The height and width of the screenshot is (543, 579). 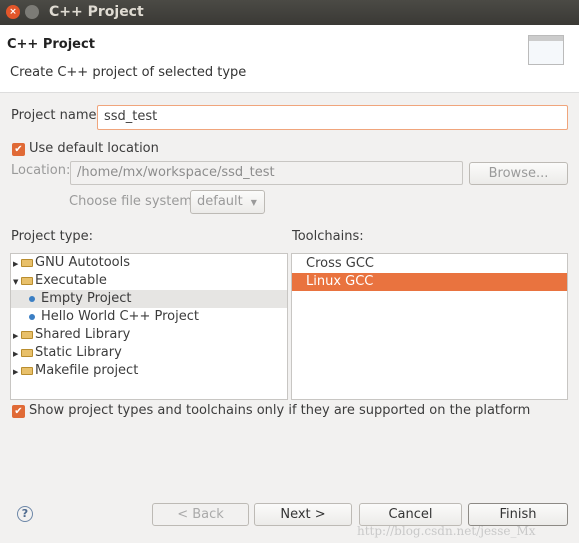 What do you see at coordinates (41, 170) in the screenshot?
I see `location-label: Location:` at bounding box center [41, 170].